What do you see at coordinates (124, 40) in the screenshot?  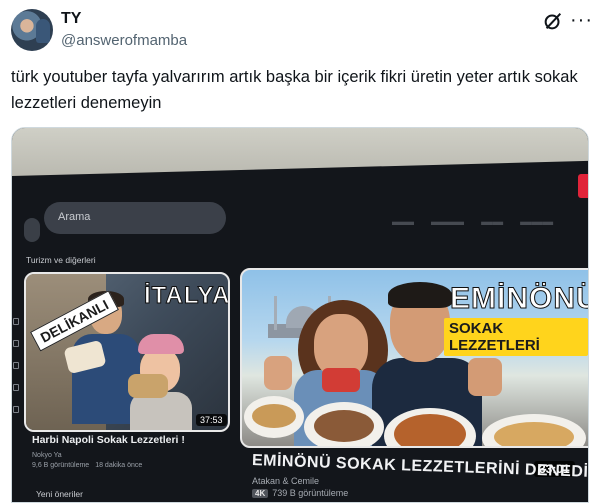 I see `author-handle: @answerofmamba` at bounding box center [124, 40].